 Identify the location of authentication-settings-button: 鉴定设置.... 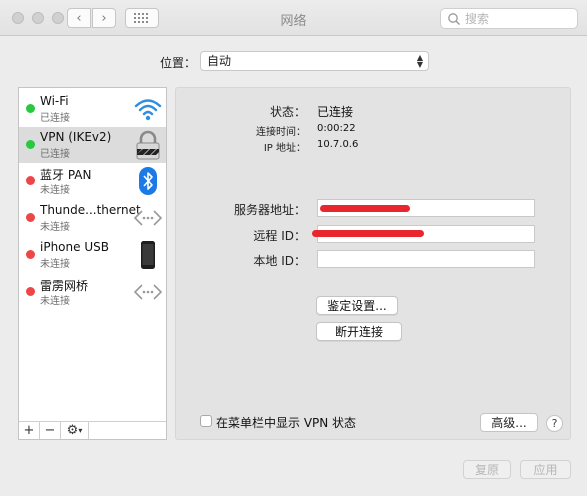
(357, 305).